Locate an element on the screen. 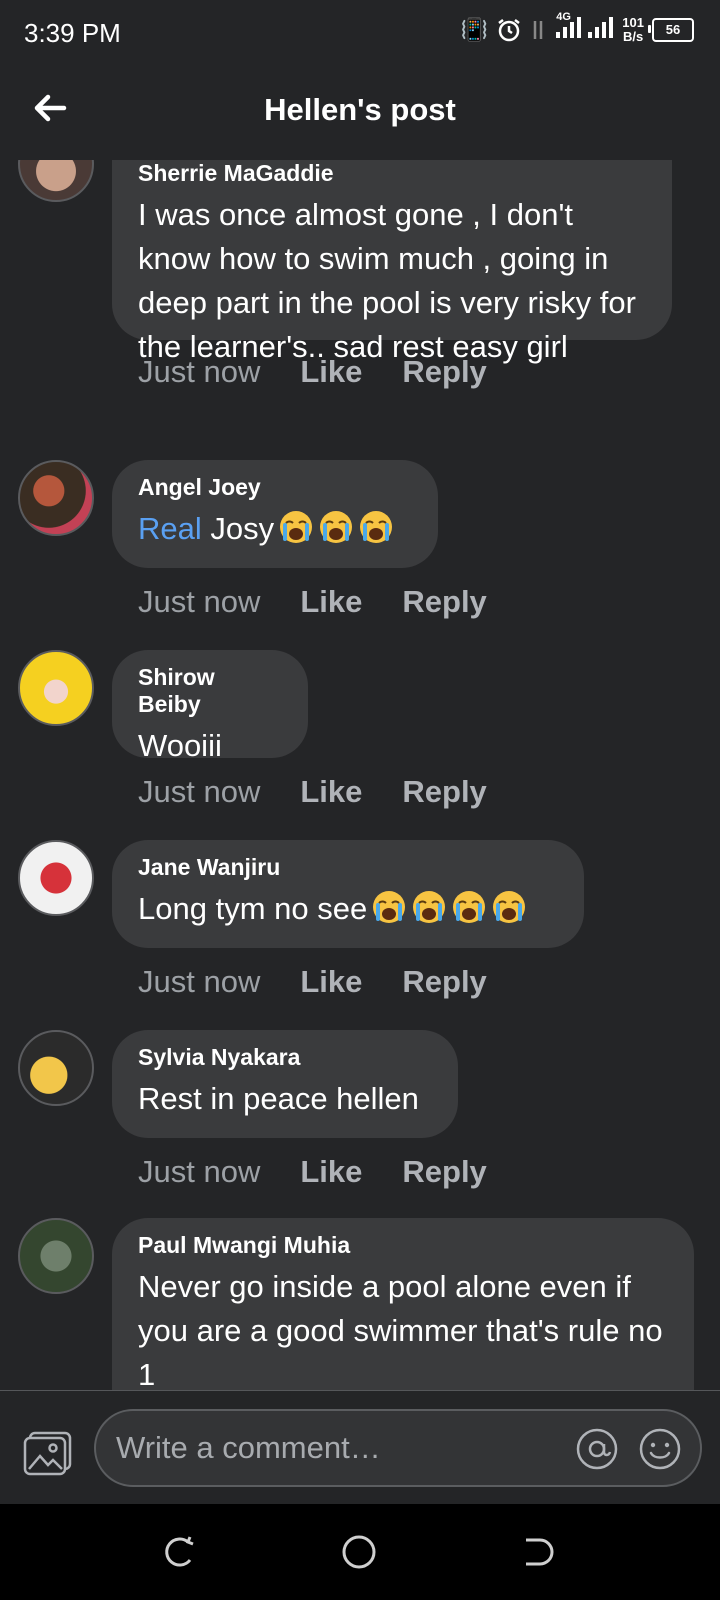 This screenshot has height=1600, width=720. system-nav-bar is located at coordinates (360, 1552).